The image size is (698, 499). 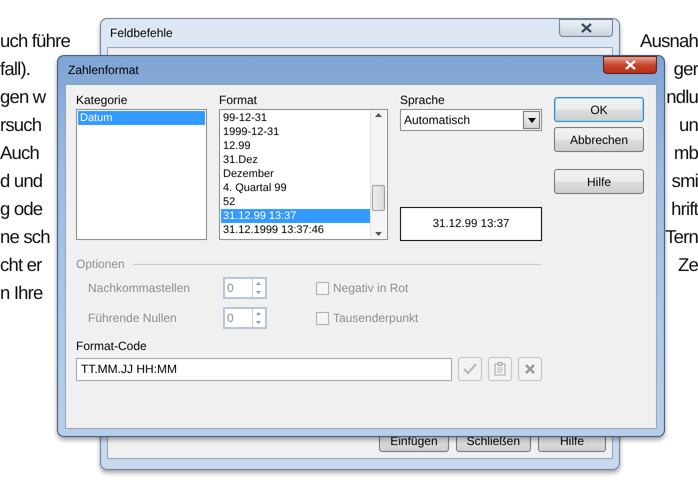 I want to click on window-title: Feldbefehle, so click(x=141, y=33).